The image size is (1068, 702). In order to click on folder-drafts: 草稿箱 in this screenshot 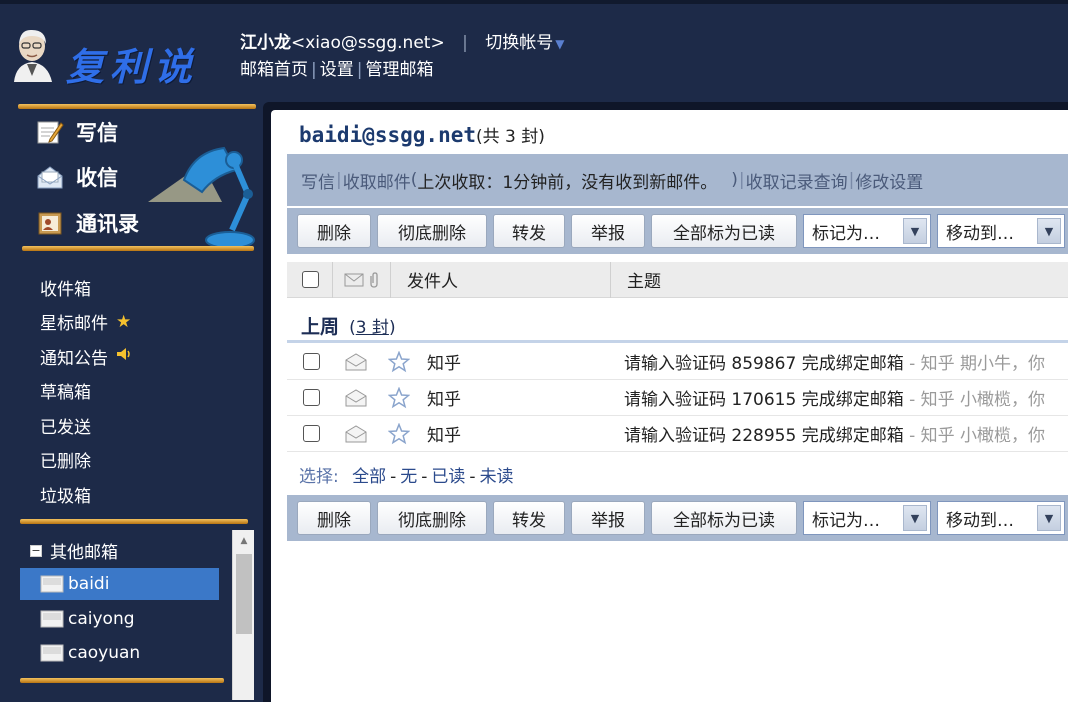, I will do `click(140, 391)`.